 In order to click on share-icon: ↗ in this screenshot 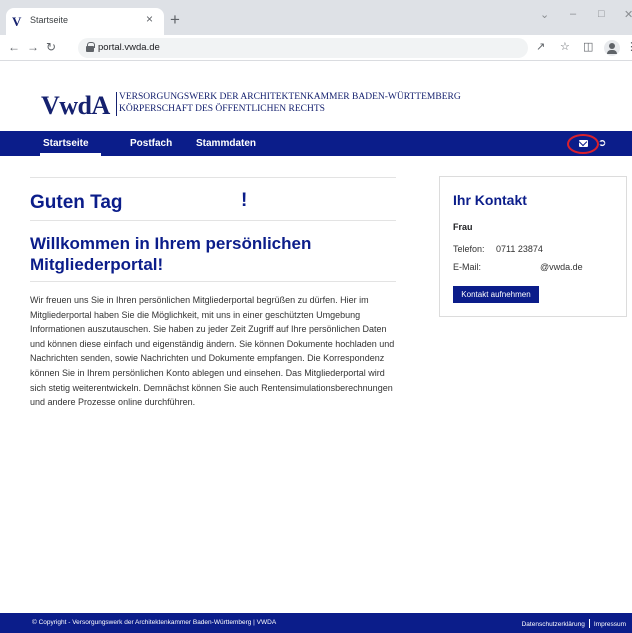, I will do `click(540, 46)`.